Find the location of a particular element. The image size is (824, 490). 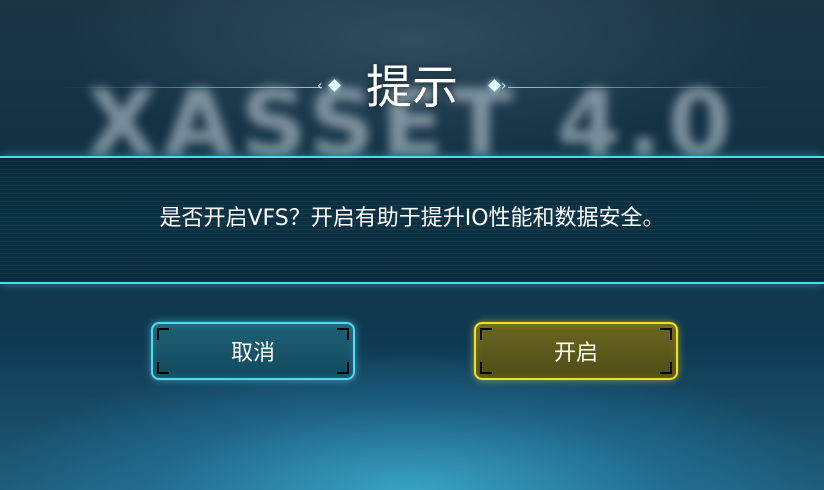

enable-button: 开启 is located at coordinates (576, 351).